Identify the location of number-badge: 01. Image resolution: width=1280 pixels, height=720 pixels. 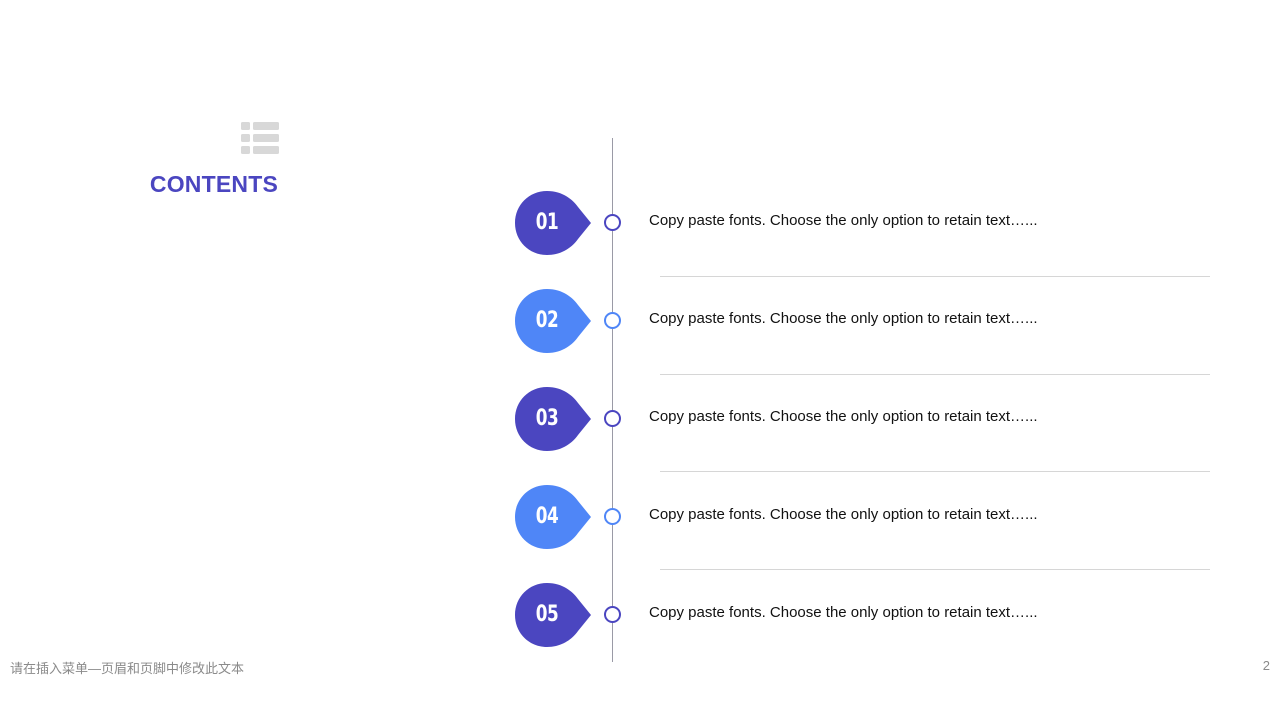
(554, 223).